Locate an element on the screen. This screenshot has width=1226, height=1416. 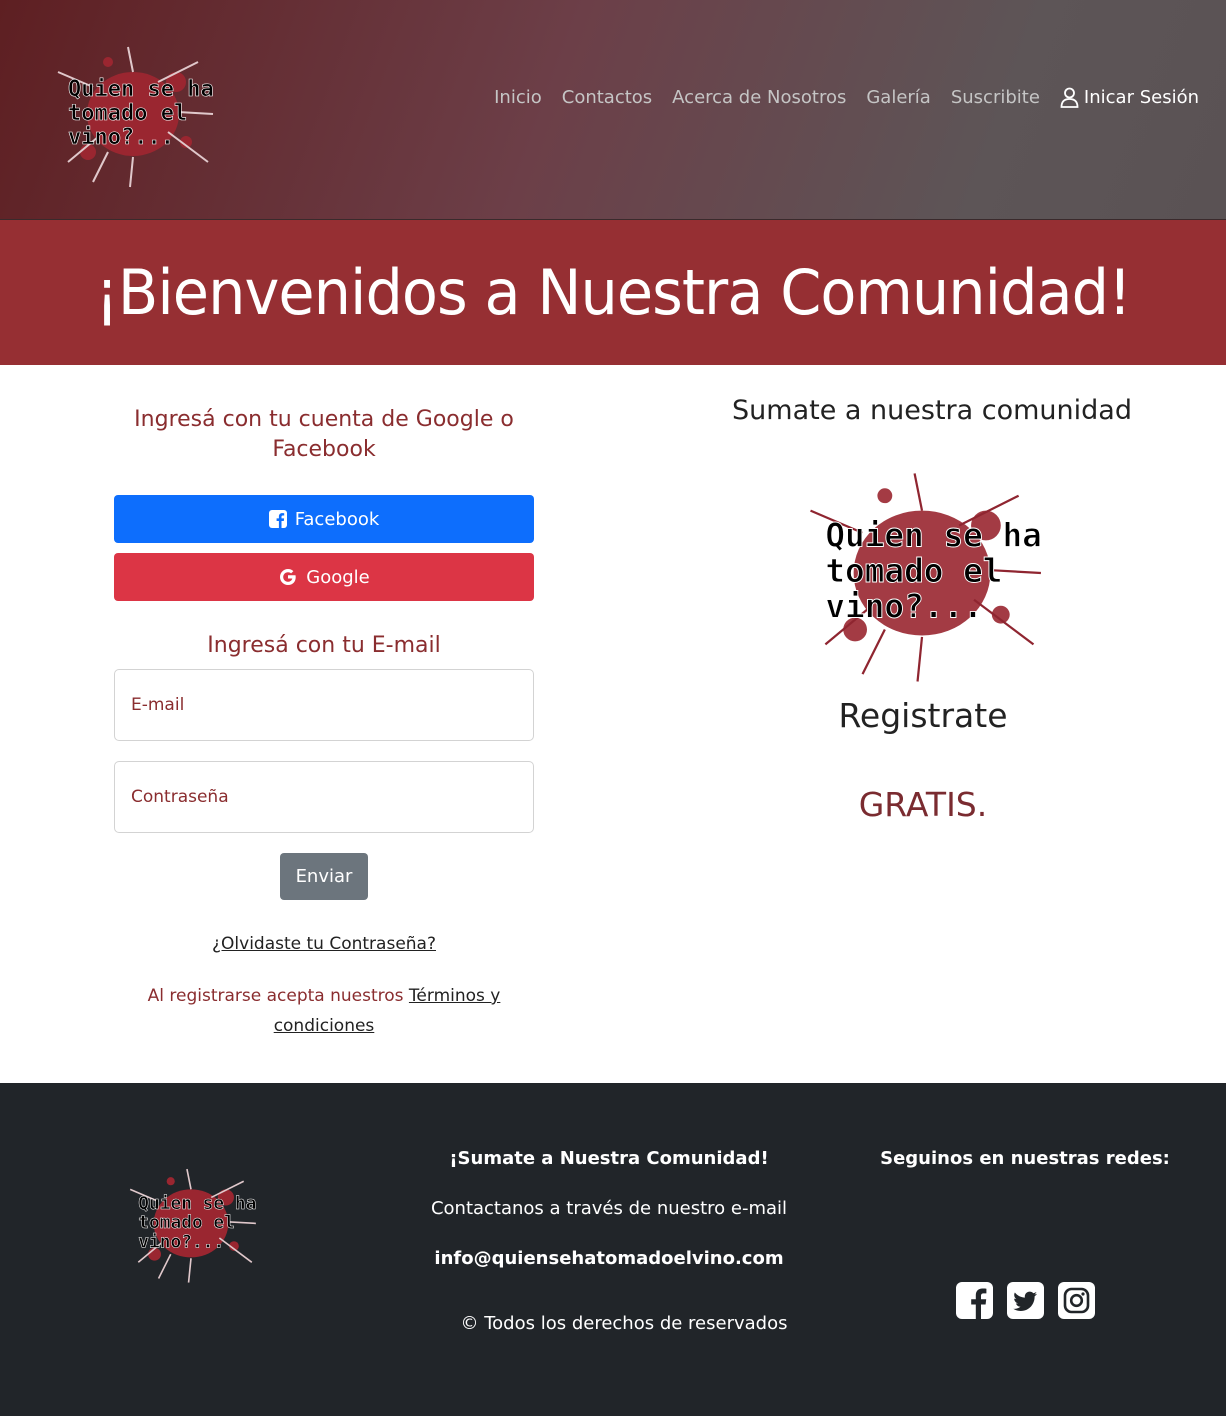
hero-banner: ¡Bienvenidos a Nuestra Comunidad! is located at coordinates (613, 292).